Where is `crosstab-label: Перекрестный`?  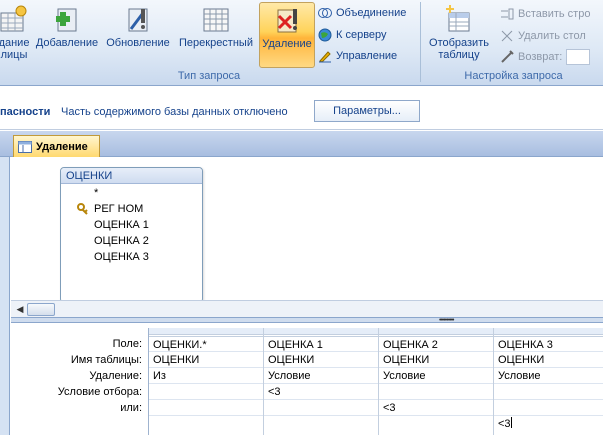 crosstab-label: Перекрестный is located at coordinates (216, 43).